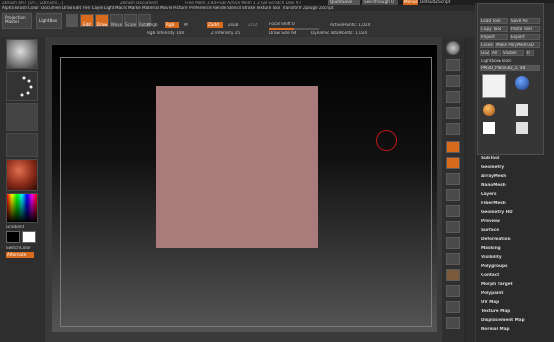 The width and height of the screenshot is (554, 342). Describe the element at coordinates (97, 8) in the screenshot. I see `menu-layer: Layer` at that location.